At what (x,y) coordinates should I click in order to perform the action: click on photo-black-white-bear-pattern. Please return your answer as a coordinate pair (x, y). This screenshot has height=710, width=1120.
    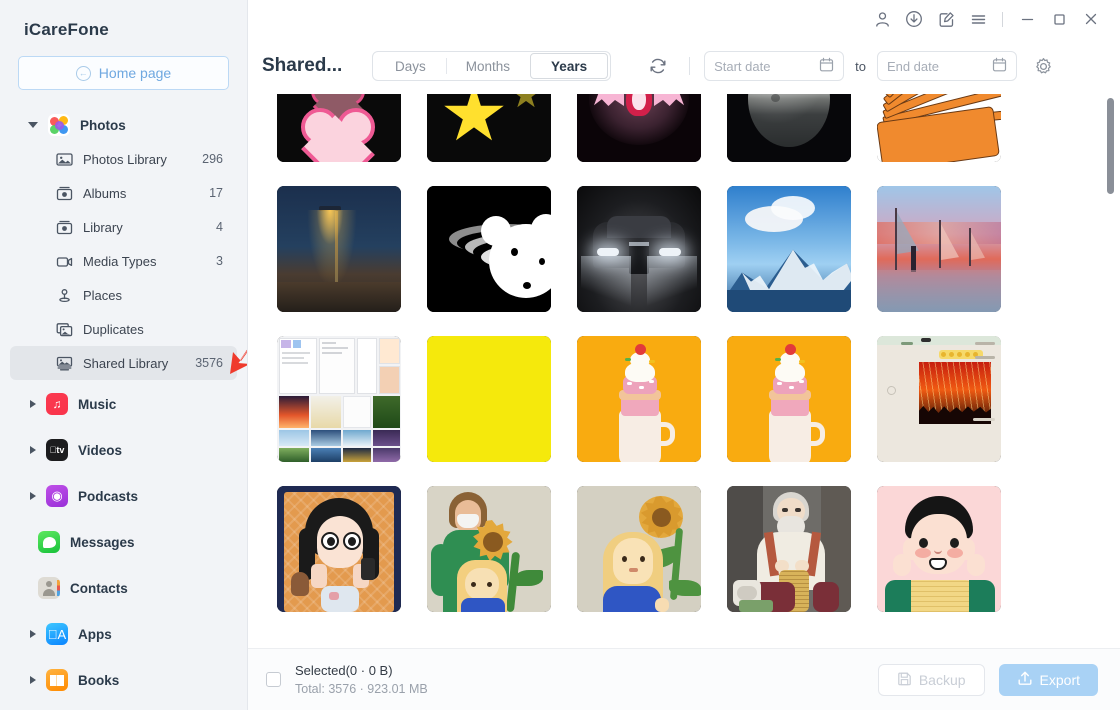
    Looking at the image, I should click on (489, 249).